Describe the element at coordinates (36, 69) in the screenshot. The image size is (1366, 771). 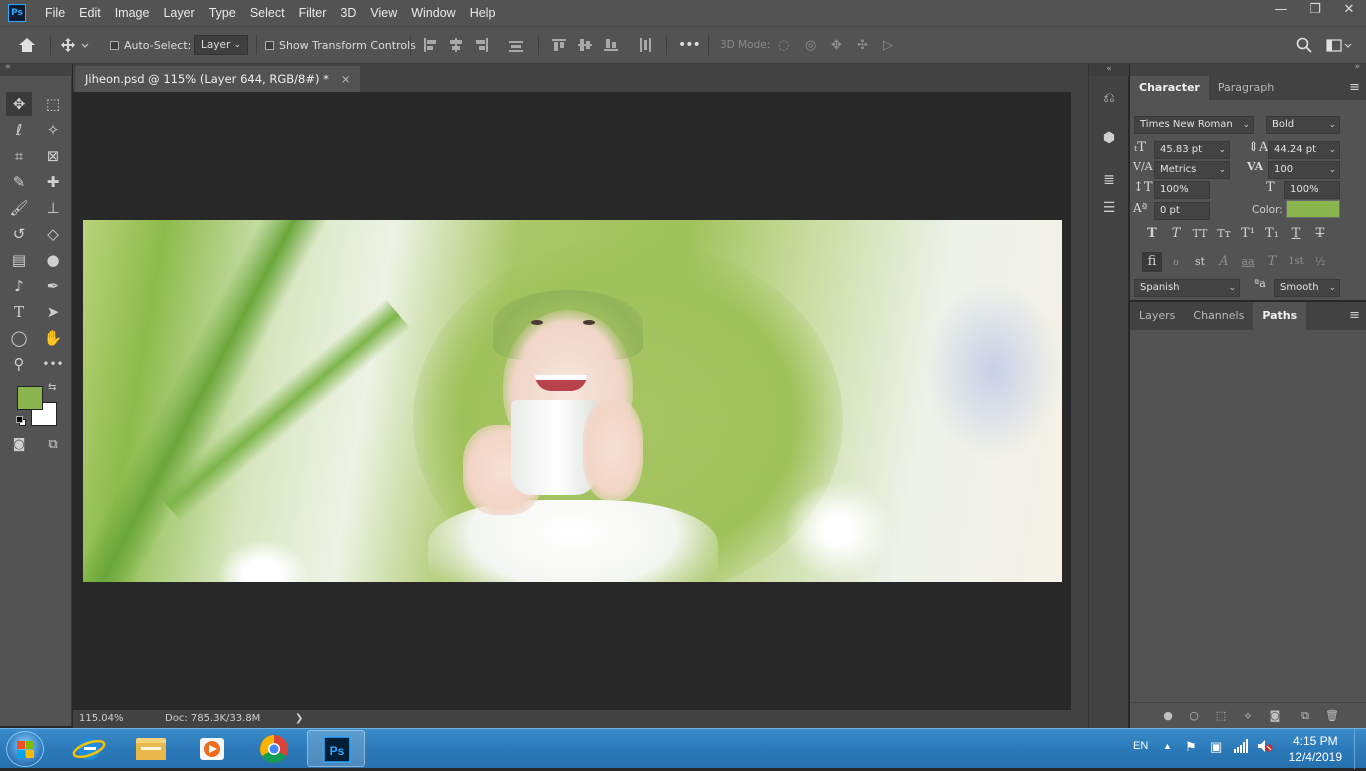
I see `tools-panel-header: «` at that location.